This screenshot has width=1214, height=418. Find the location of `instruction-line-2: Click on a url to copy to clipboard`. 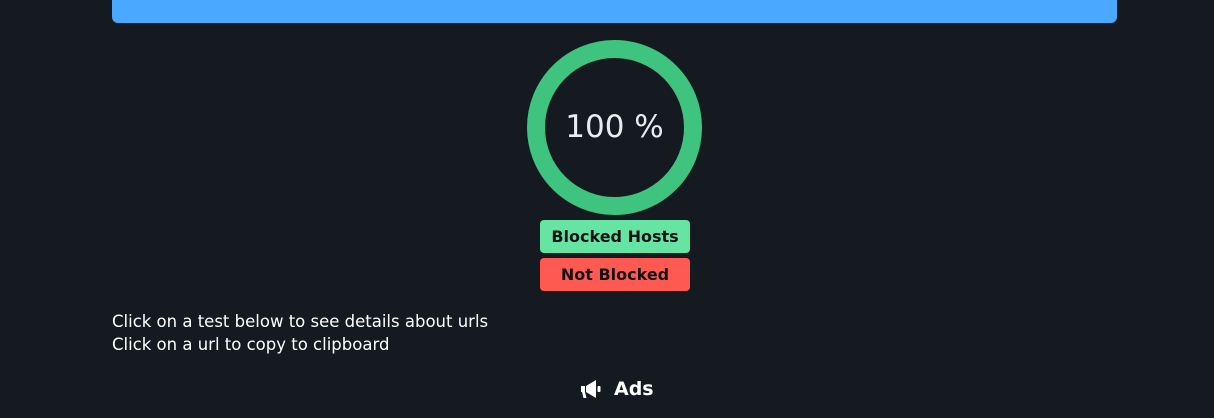

instruction-line-2: Click on a url to copy to clipboard is located at coordinates (251, 344).